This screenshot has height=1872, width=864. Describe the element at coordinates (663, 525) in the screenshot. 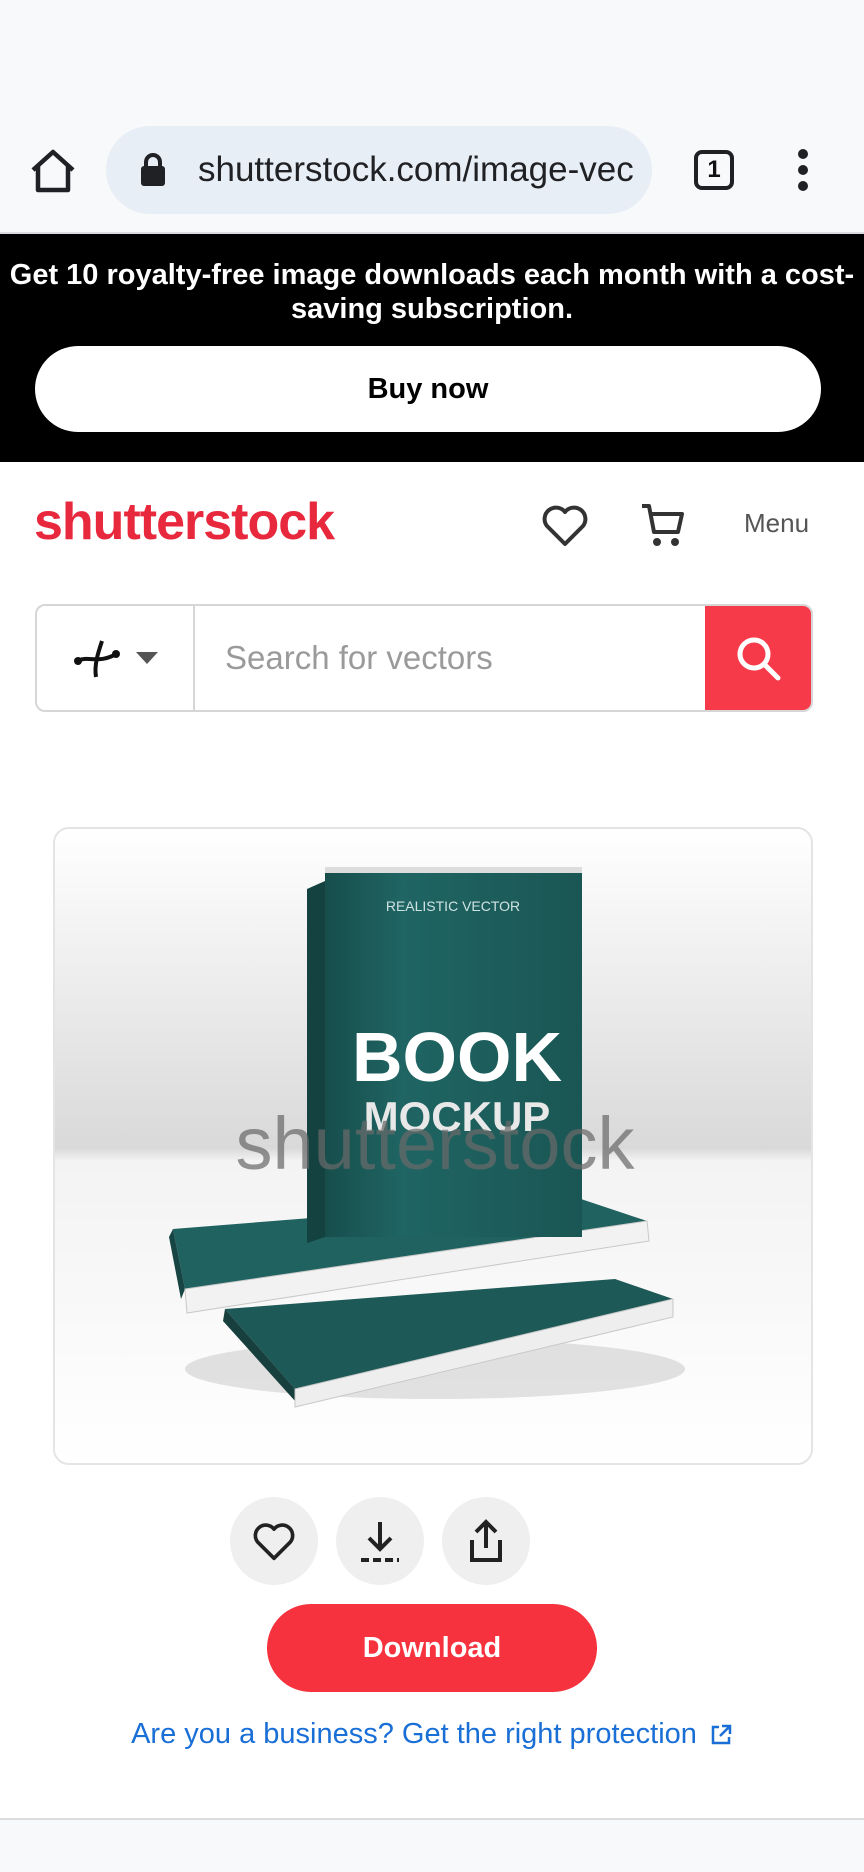

I see `cart-icon` at that location.